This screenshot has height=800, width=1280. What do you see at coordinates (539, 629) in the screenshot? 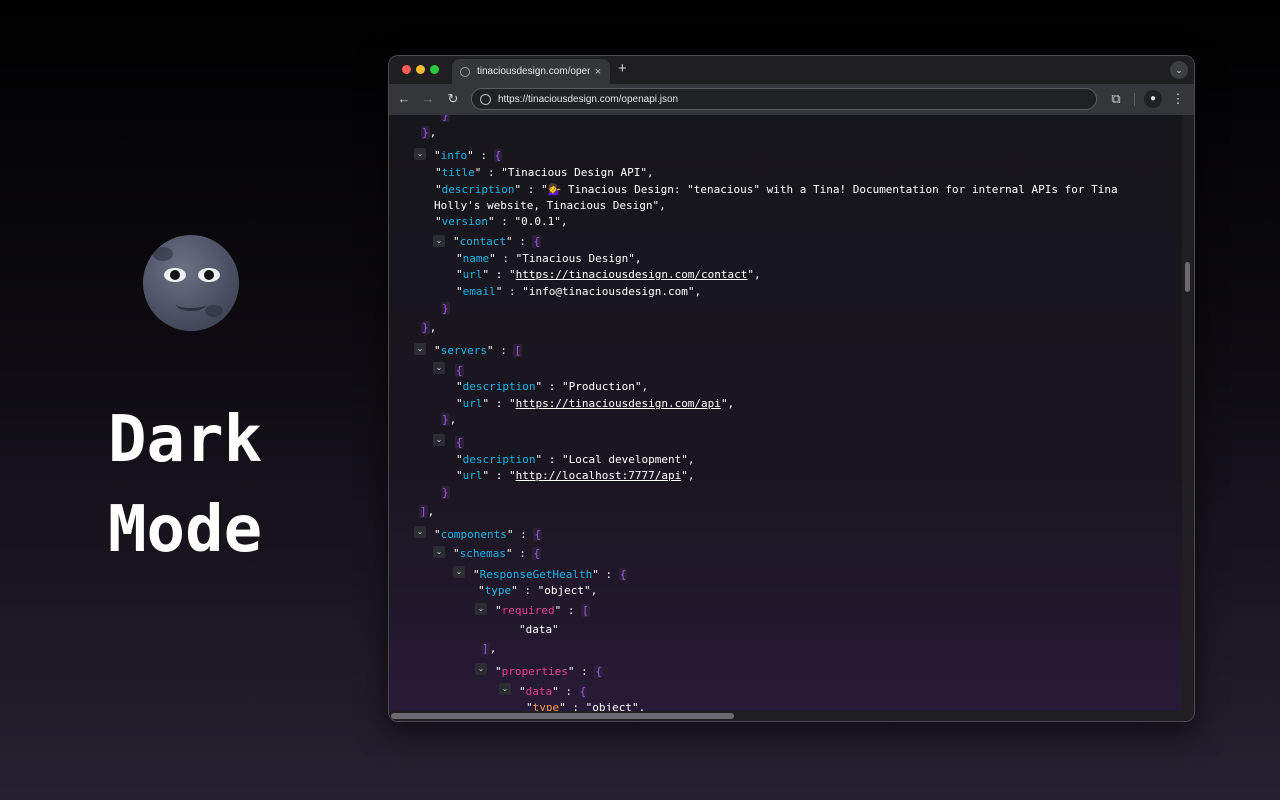
I see `json-line: "data"` at bounding box center [539, 629].